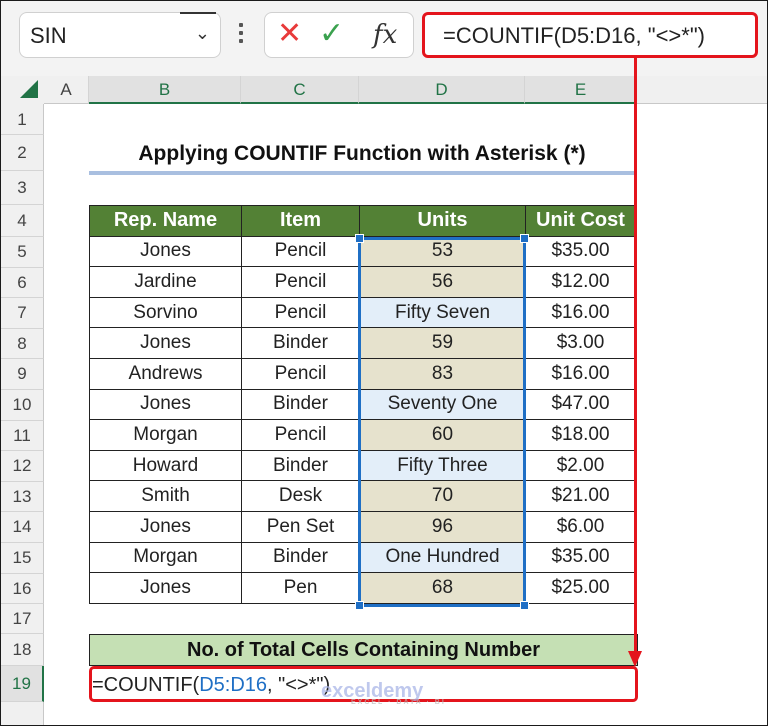 The height and width of the screenshot is (726, 768). I want to click on row-header-8: 8, so click(22, 344).